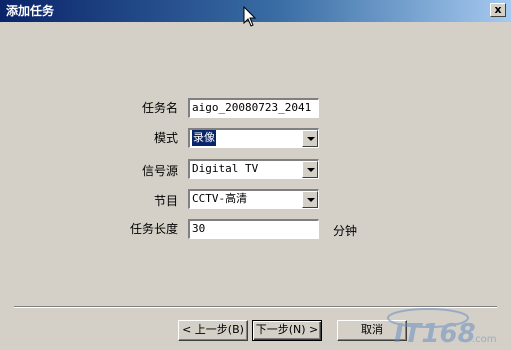 Image resolution: width=511 pixels, height=350 pixels. I want to click on program-label: 节目, so click(165, 201).